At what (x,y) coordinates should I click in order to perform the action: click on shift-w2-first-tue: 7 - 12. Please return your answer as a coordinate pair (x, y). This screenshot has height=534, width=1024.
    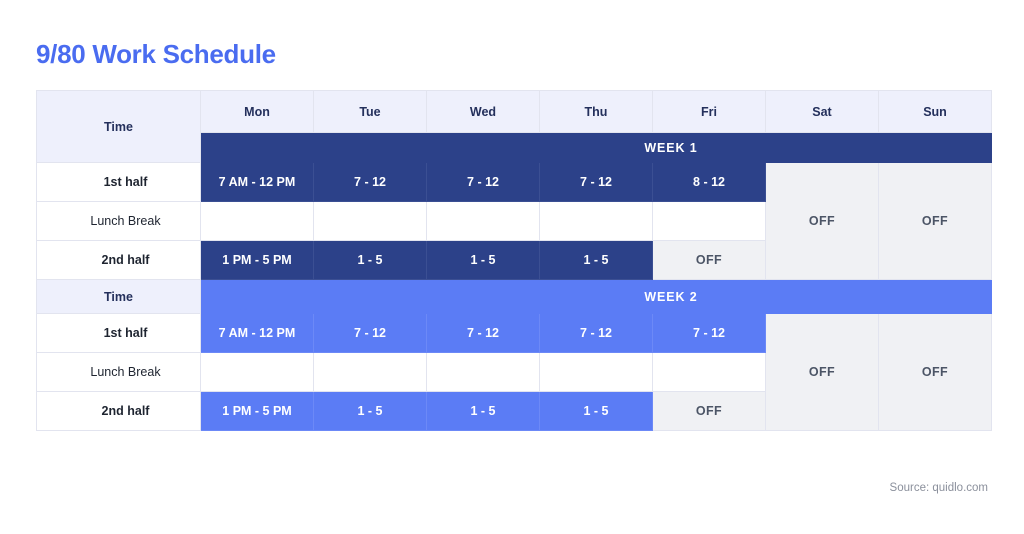
    Looking at the image, I should click on (370, 333).